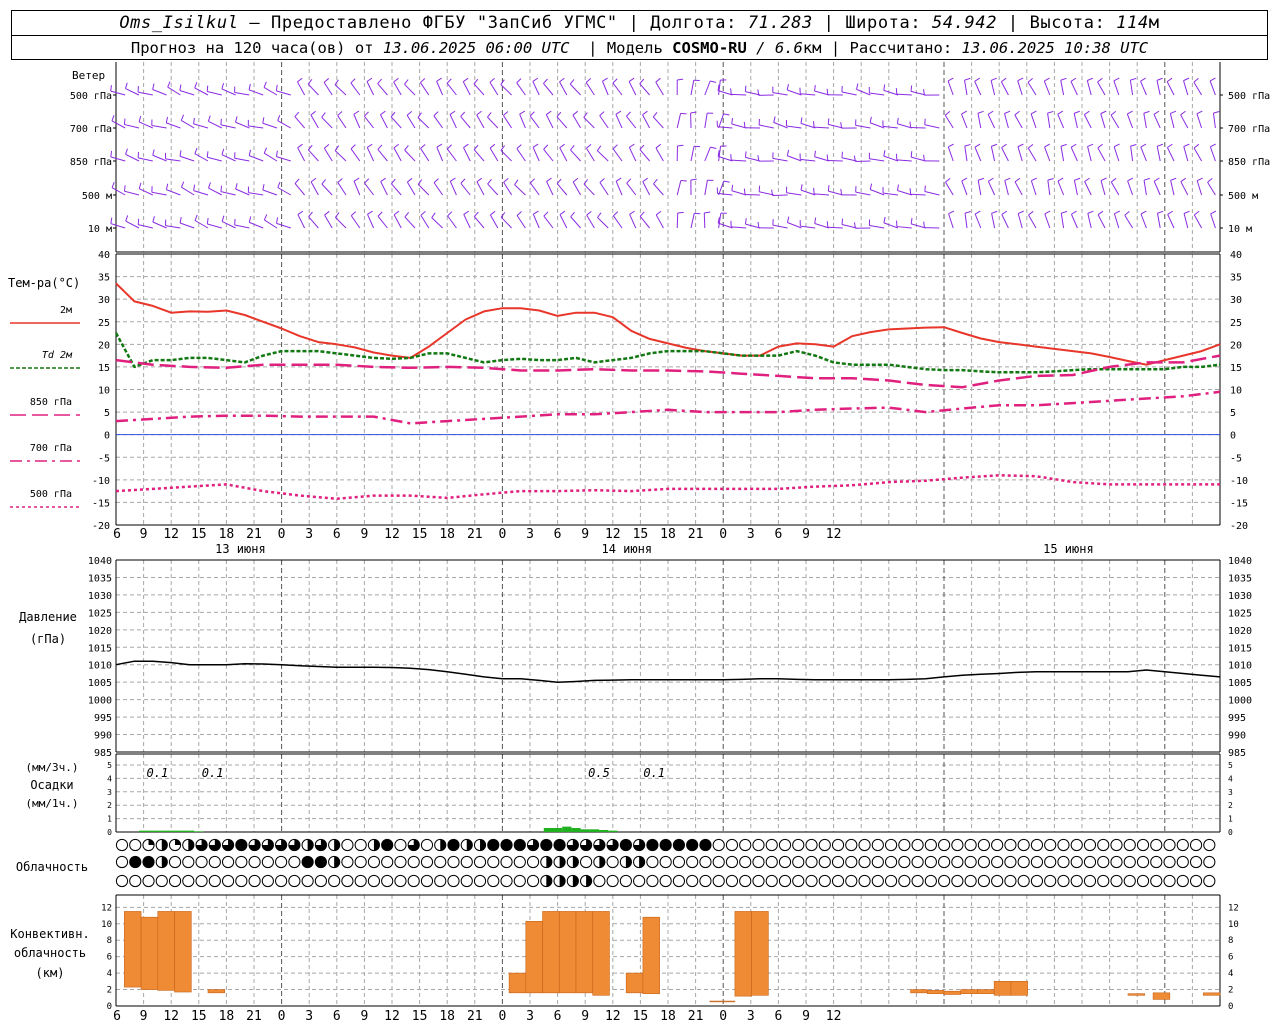  I want to click on wind-level-label: 850 гПа, so click(91, 162).